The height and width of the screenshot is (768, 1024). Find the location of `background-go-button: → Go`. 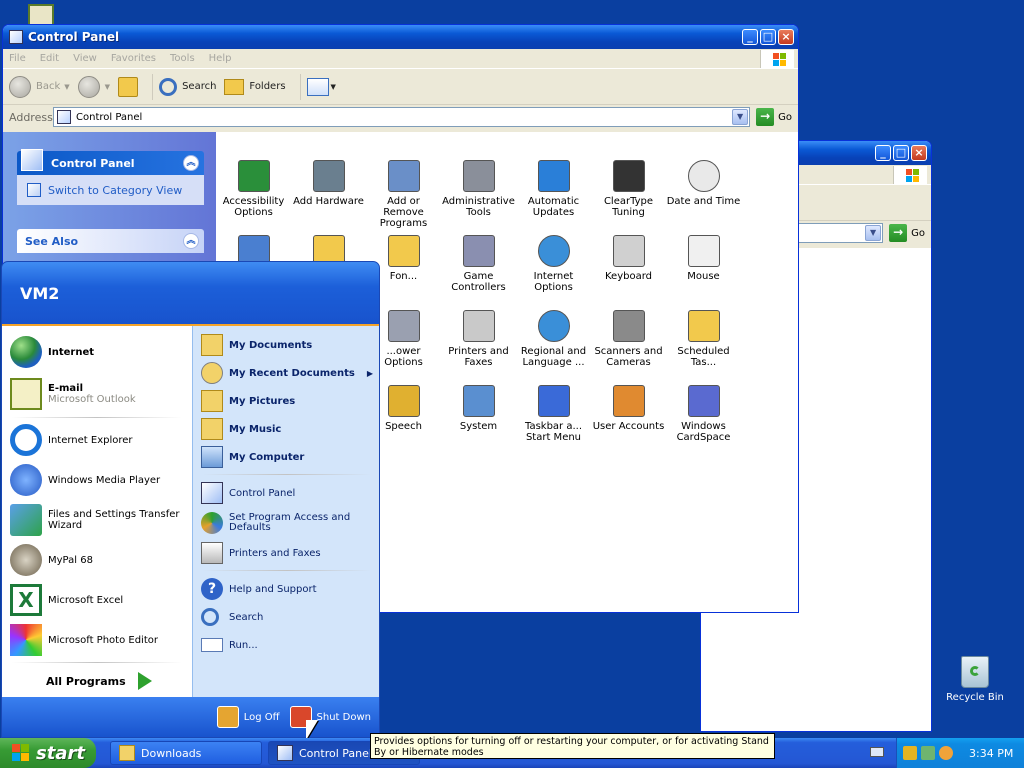

background-go-button: → Go is located at coordinates (907, 233).